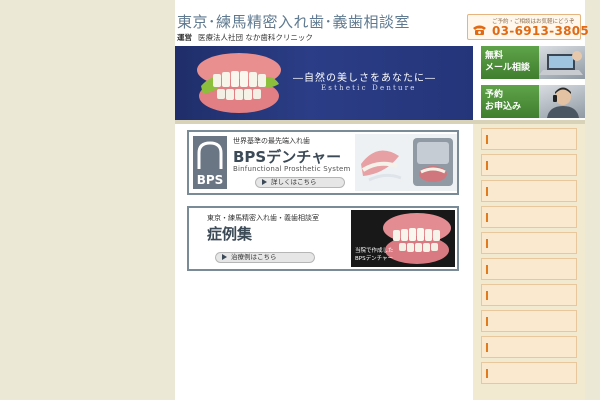 The image size is (600, 400). I want to click on reserve-button-label: 予約 お申込み, so click(503, 101).